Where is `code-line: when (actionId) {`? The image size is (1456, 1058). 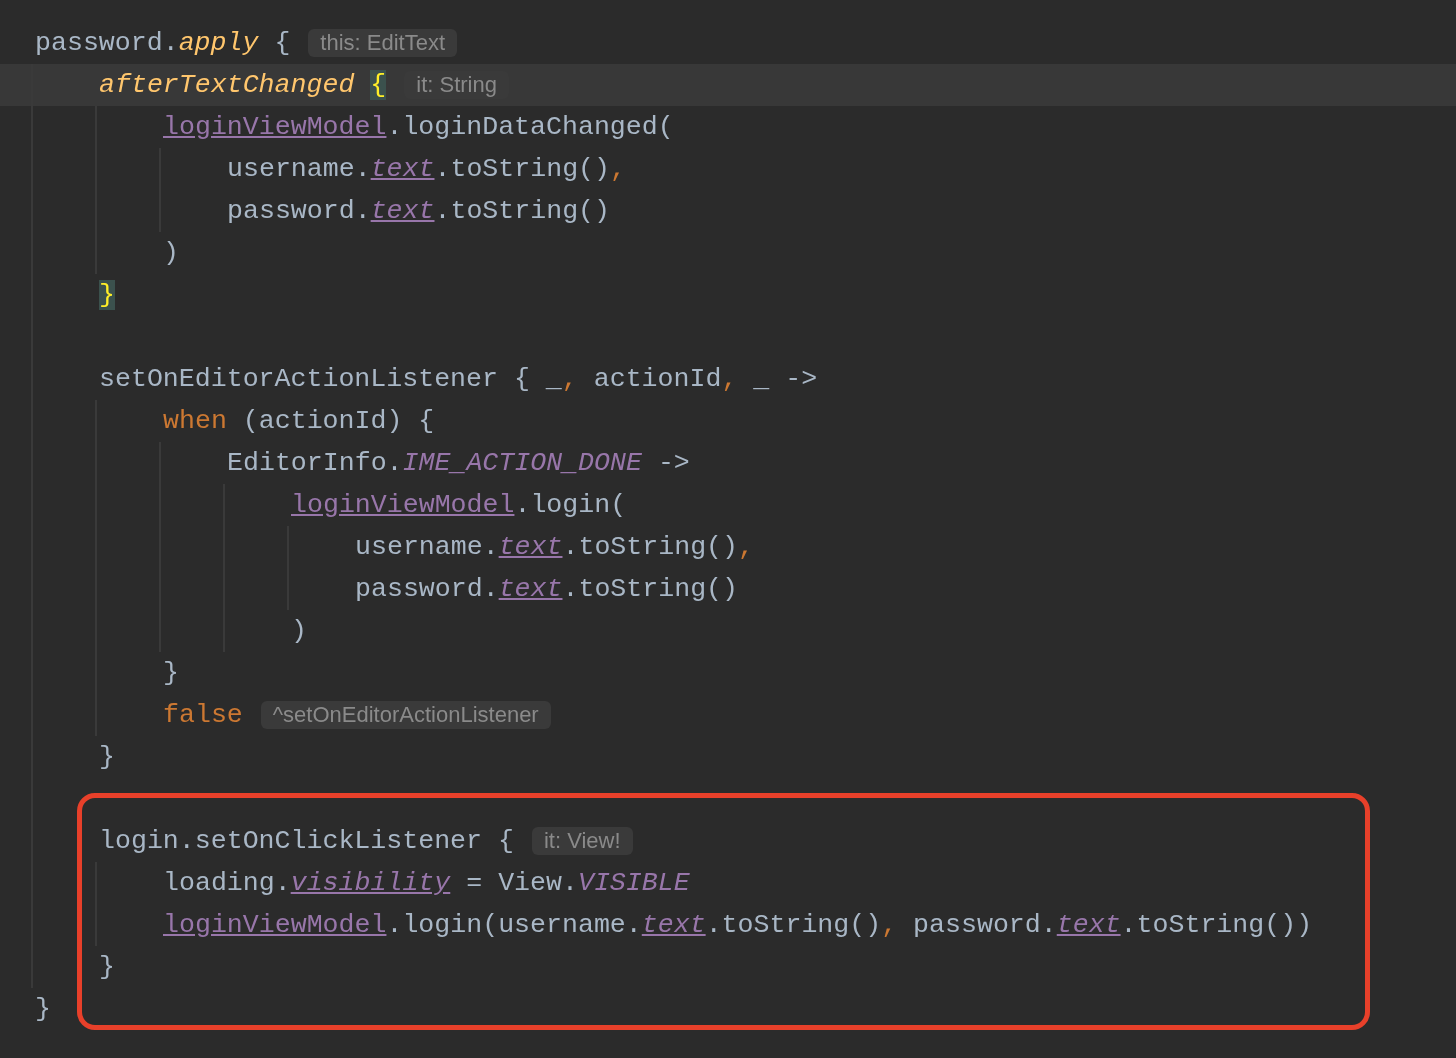 code-line: when (actionId) { is located at coordinates (298, 421).